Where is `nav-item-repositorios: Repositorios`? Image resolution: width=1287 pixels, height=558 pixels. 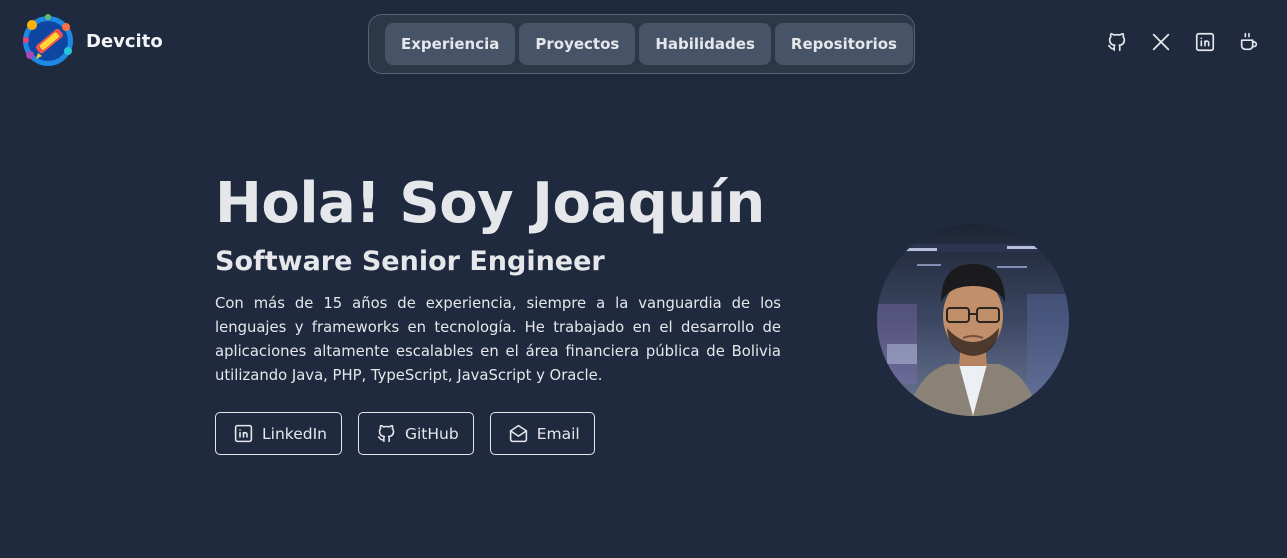
nav-item-repositorios: Repositorios is located at coordinates (843, 44).